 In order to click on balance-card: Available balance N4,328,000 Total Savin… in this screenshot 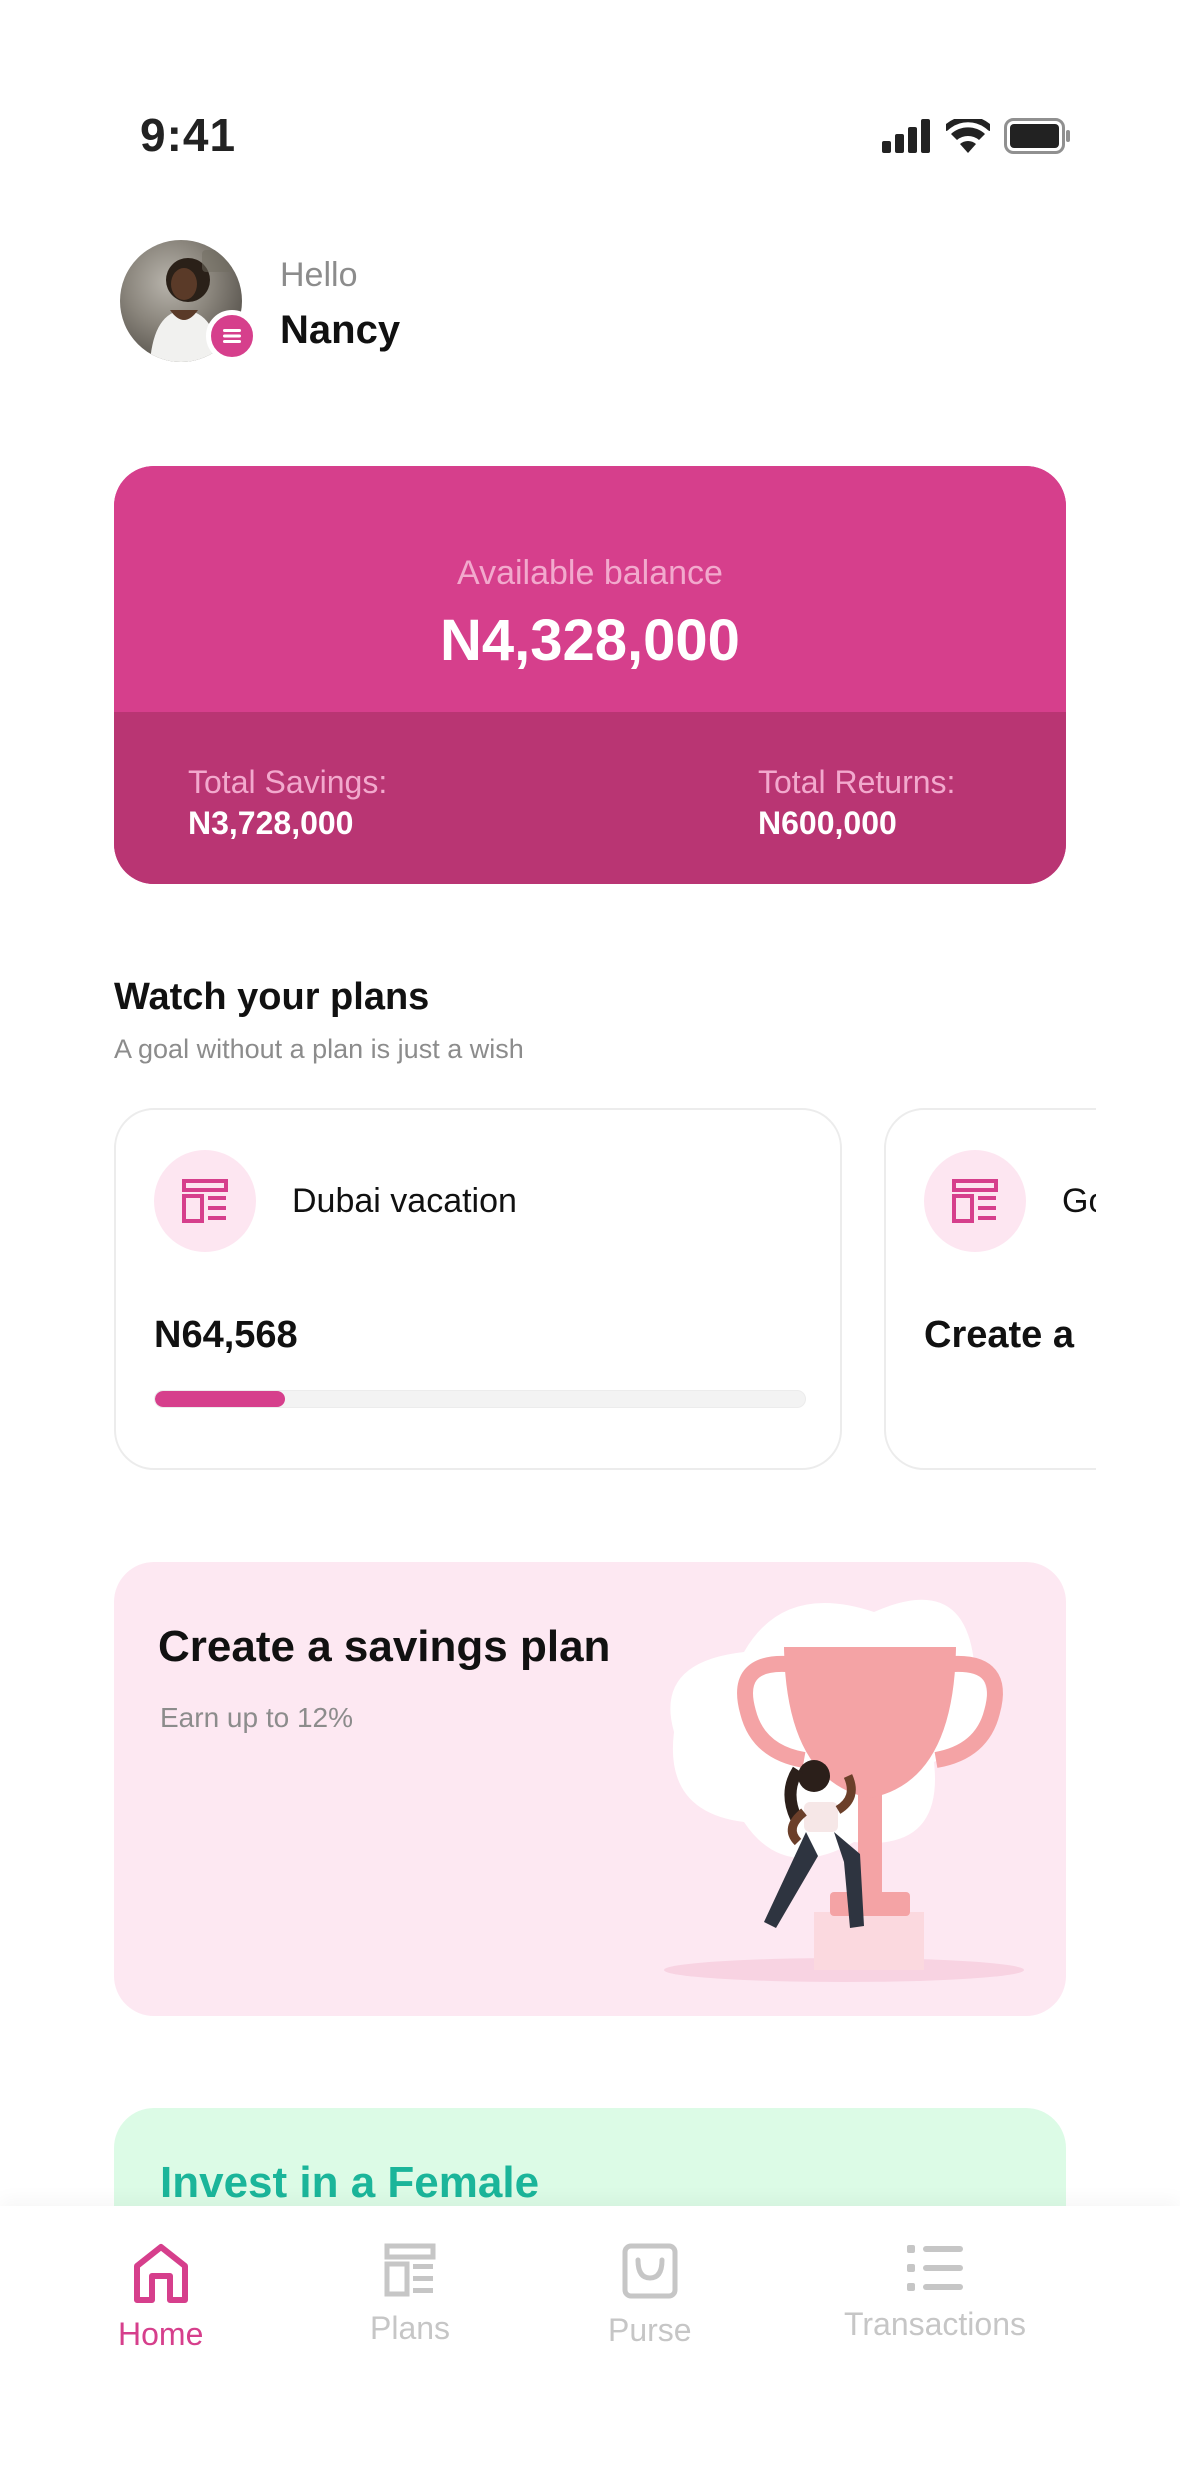, I will do `click(590, 675)`.